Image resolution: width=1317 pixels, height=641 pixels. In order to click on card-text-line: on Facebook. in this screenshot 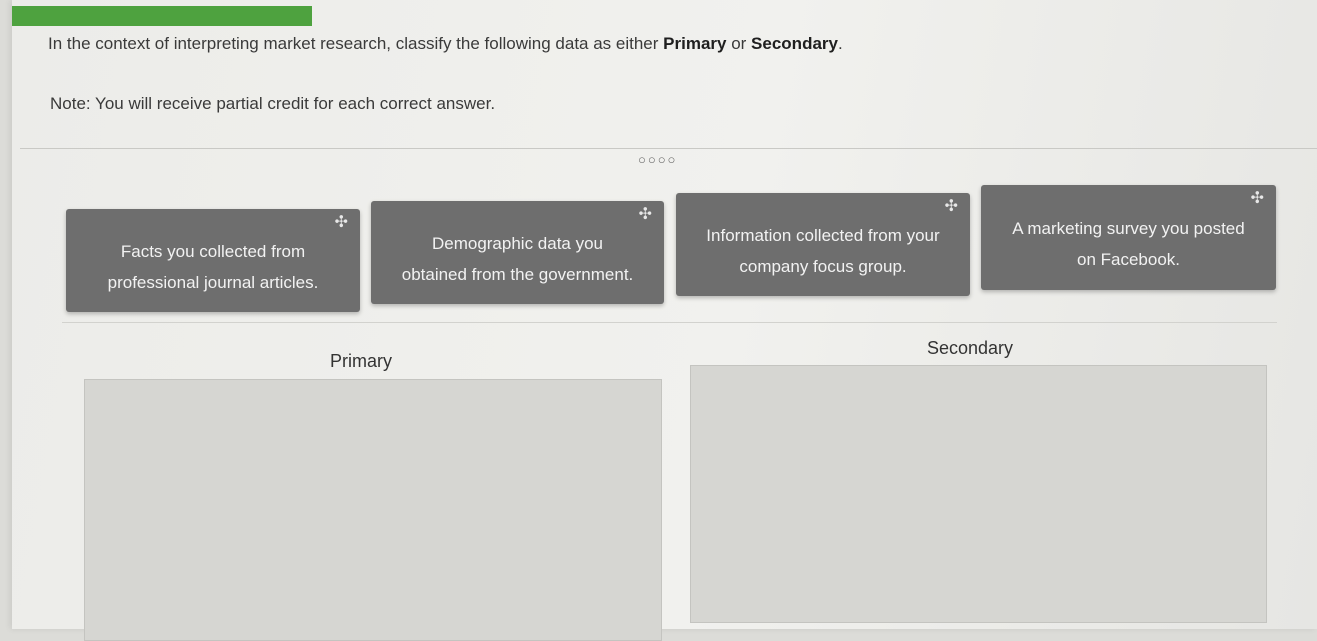, I will do `click(1128, 259)`.